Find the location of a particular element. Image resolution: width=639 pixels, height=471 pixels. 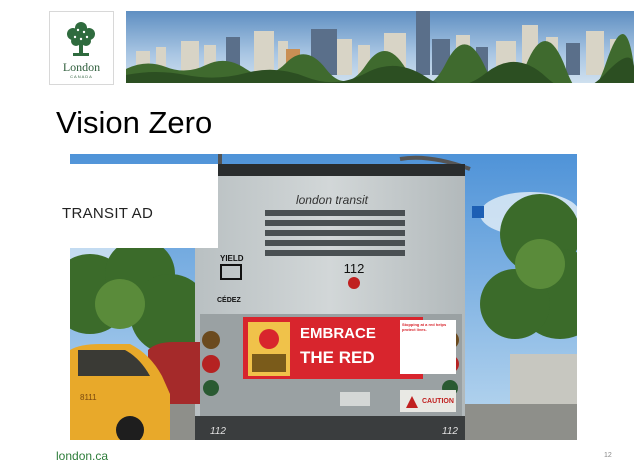

caution-label: CAUTION is located at coordinates (438, 401).